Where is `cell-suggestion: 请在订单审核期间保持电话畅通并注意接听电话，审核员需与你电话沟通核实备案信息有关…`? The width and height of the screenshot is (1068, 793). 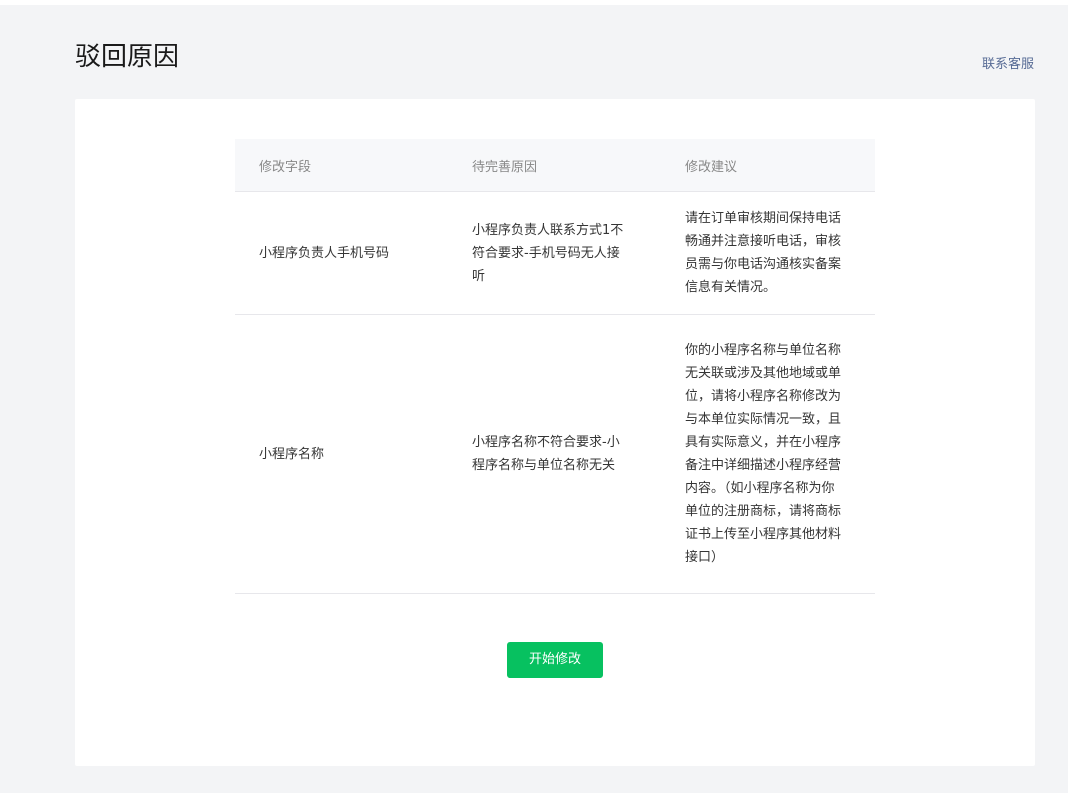
cell-suggestion: 请在订单审核期间保持电话畅通并注意接听电话，审核员需与你电话沟通核实备案信息有关… is located at coordinates (763, 253).